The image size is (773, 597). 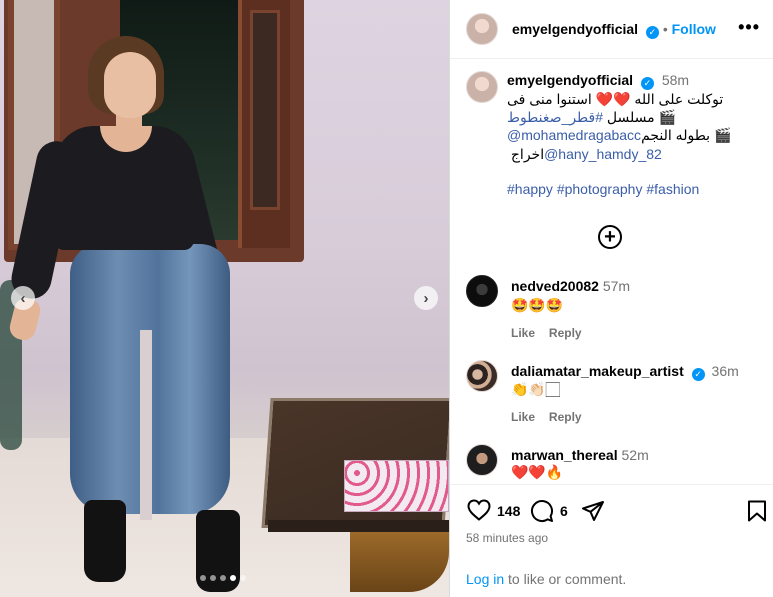 I want to click on hashtag-link: #photography, so click(x=600, y=189).